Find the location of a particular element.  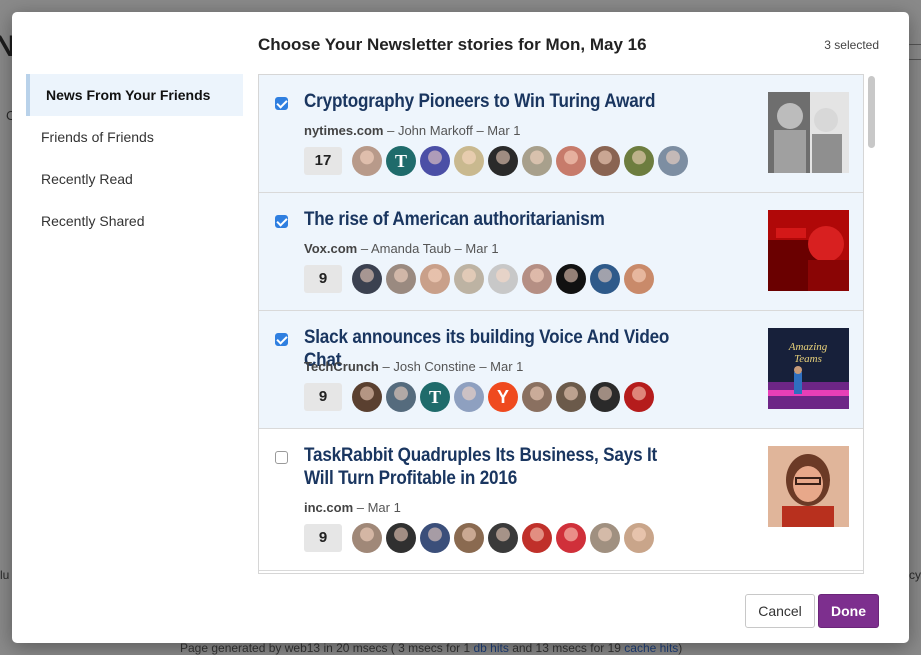

svg-text: Teams is located at coordinates (808, 359).